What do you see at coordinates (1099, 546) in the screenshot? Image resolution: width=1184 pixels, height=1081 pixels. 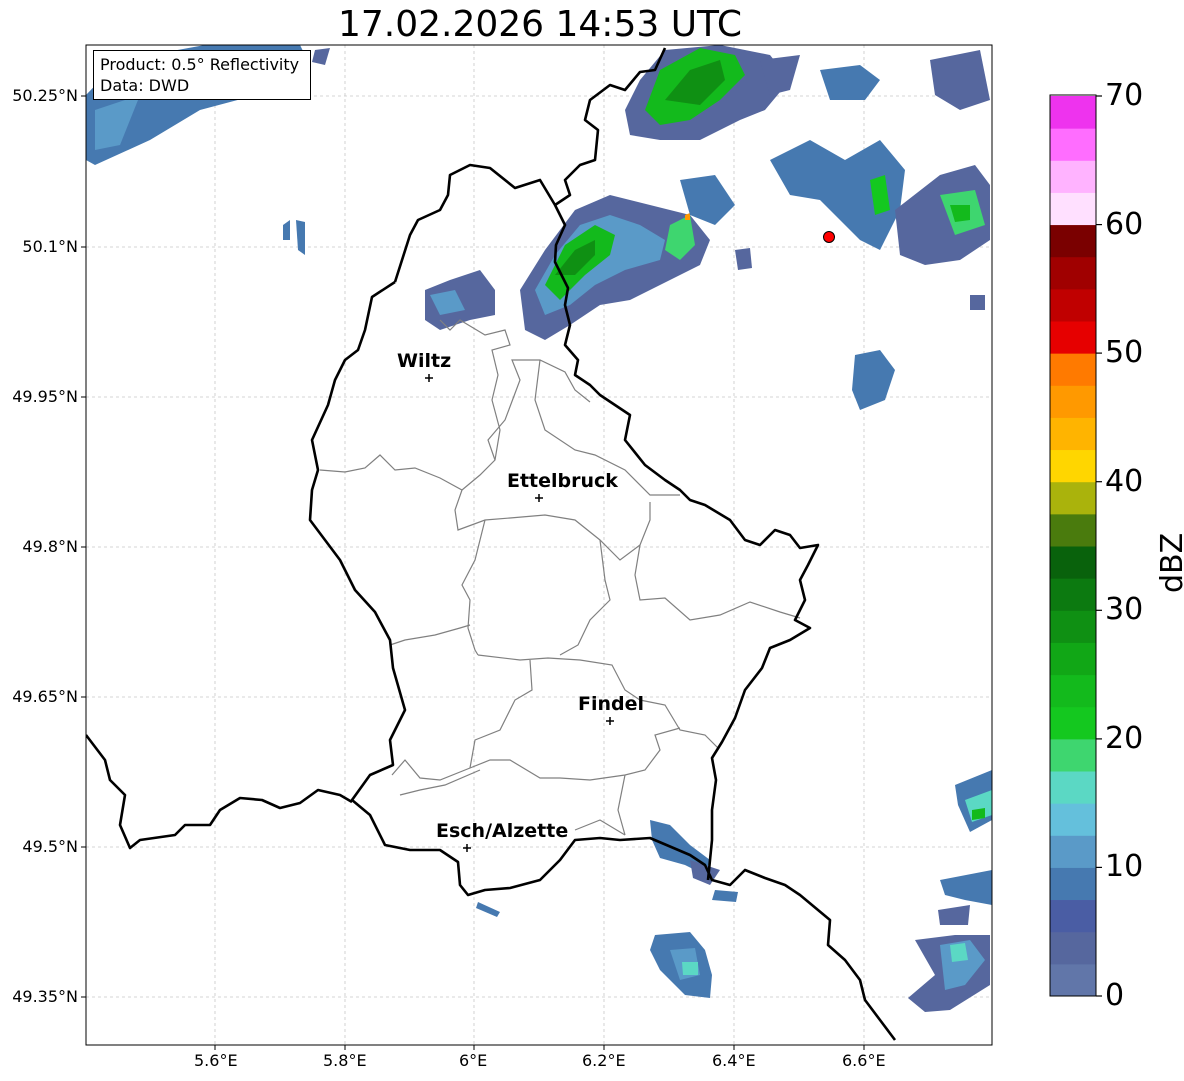 I see `colorbar-ticks` at bounding box center [1099, 546].